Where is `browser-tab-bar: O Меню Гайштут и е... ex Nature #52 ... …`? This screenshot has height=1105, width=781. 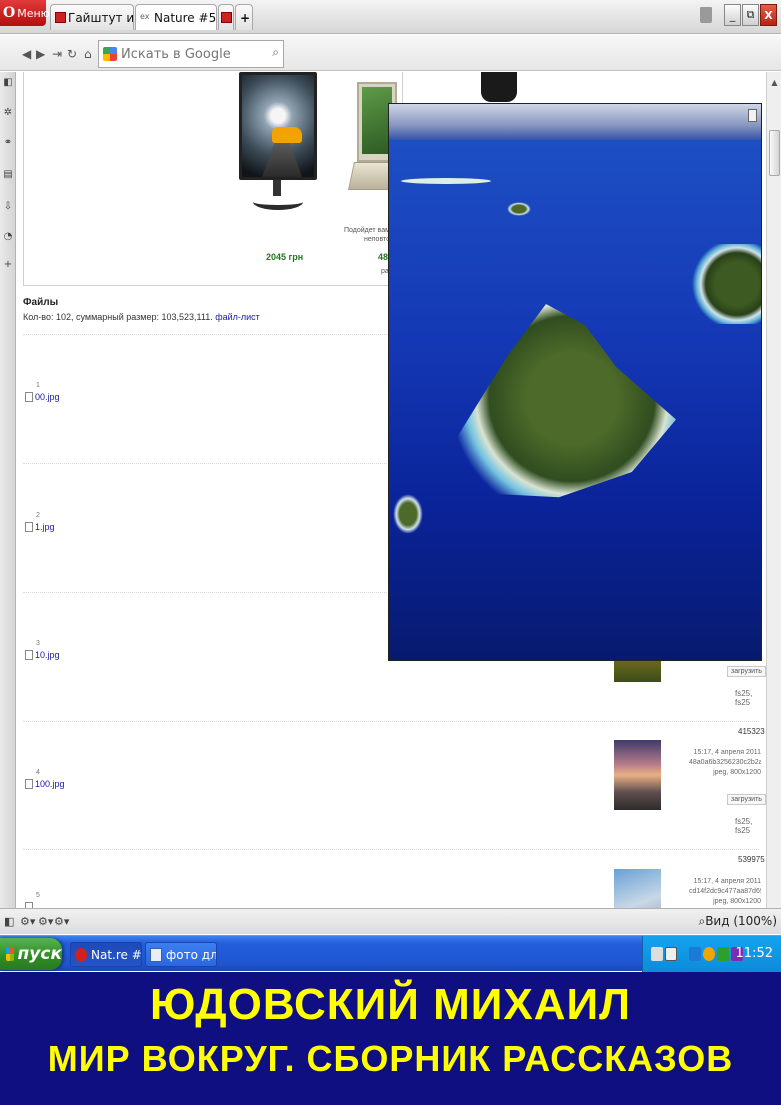
browser-tab-bar: O Меню Гайштут и е... ex Nature #52 ... … is located at coordinates (390, 17).